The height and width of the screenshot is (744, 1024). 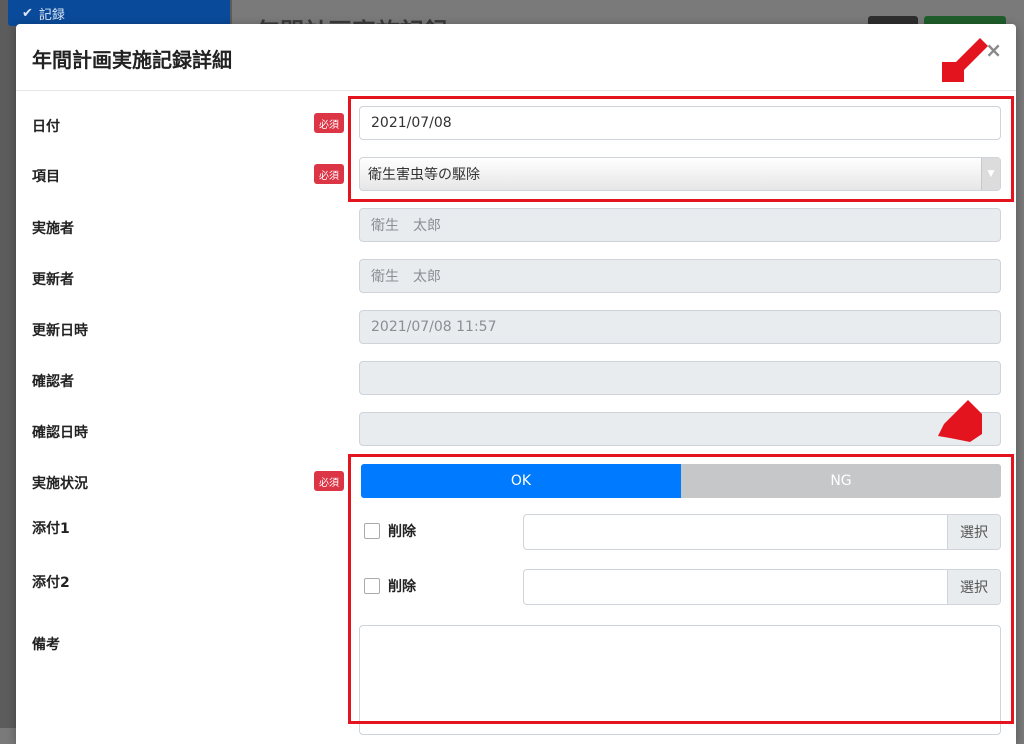 I want to click on confirmed-at-label: 確認日時, so click(x=60, y=433).